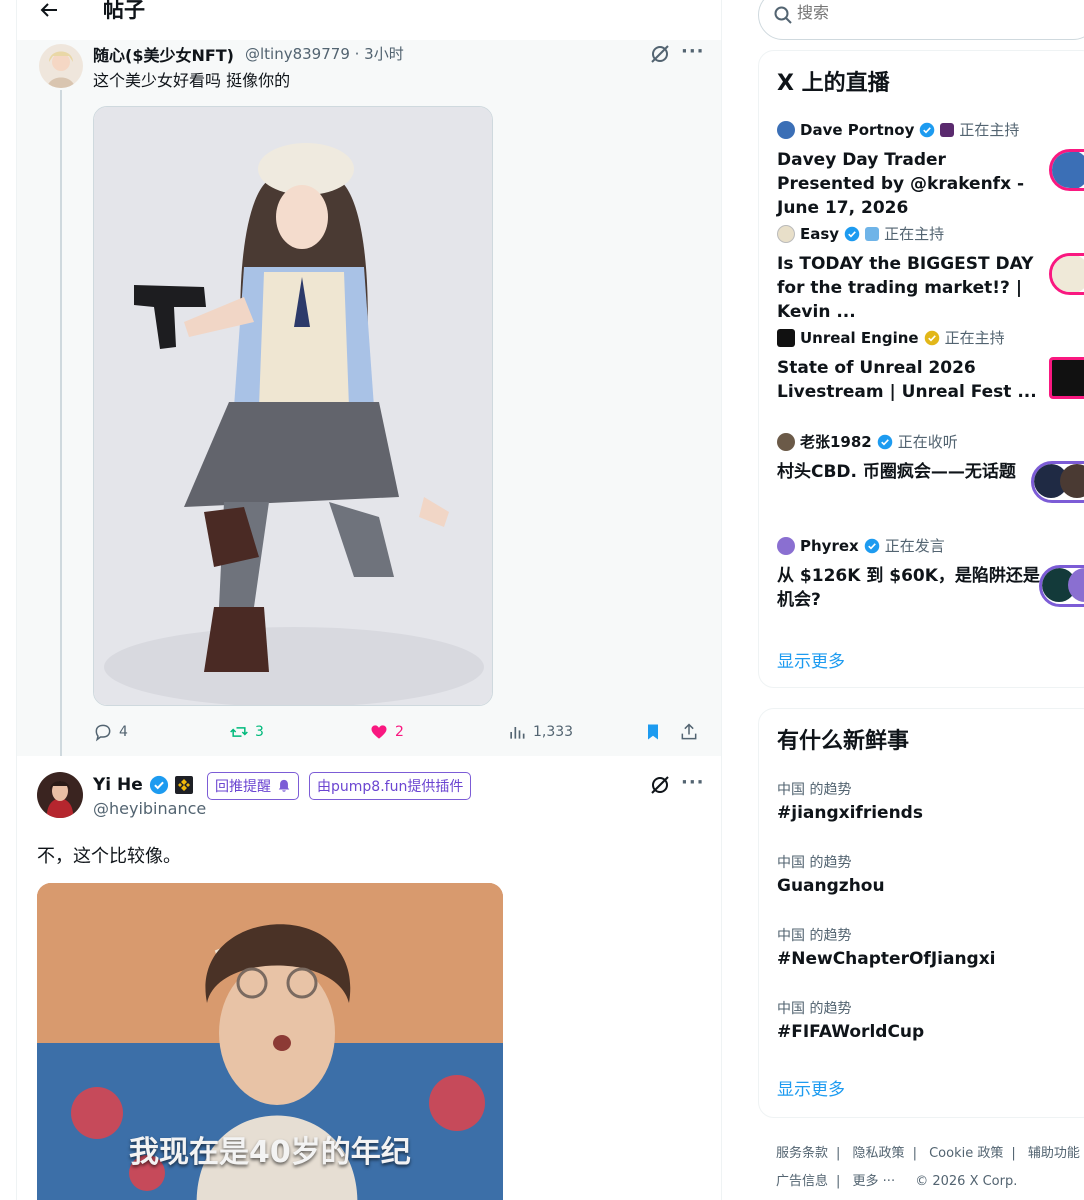  What do you see at coordinates (118, 785) in the screenshot?
I see `author-name-text: Yi He` at bounding box center [118, 785].